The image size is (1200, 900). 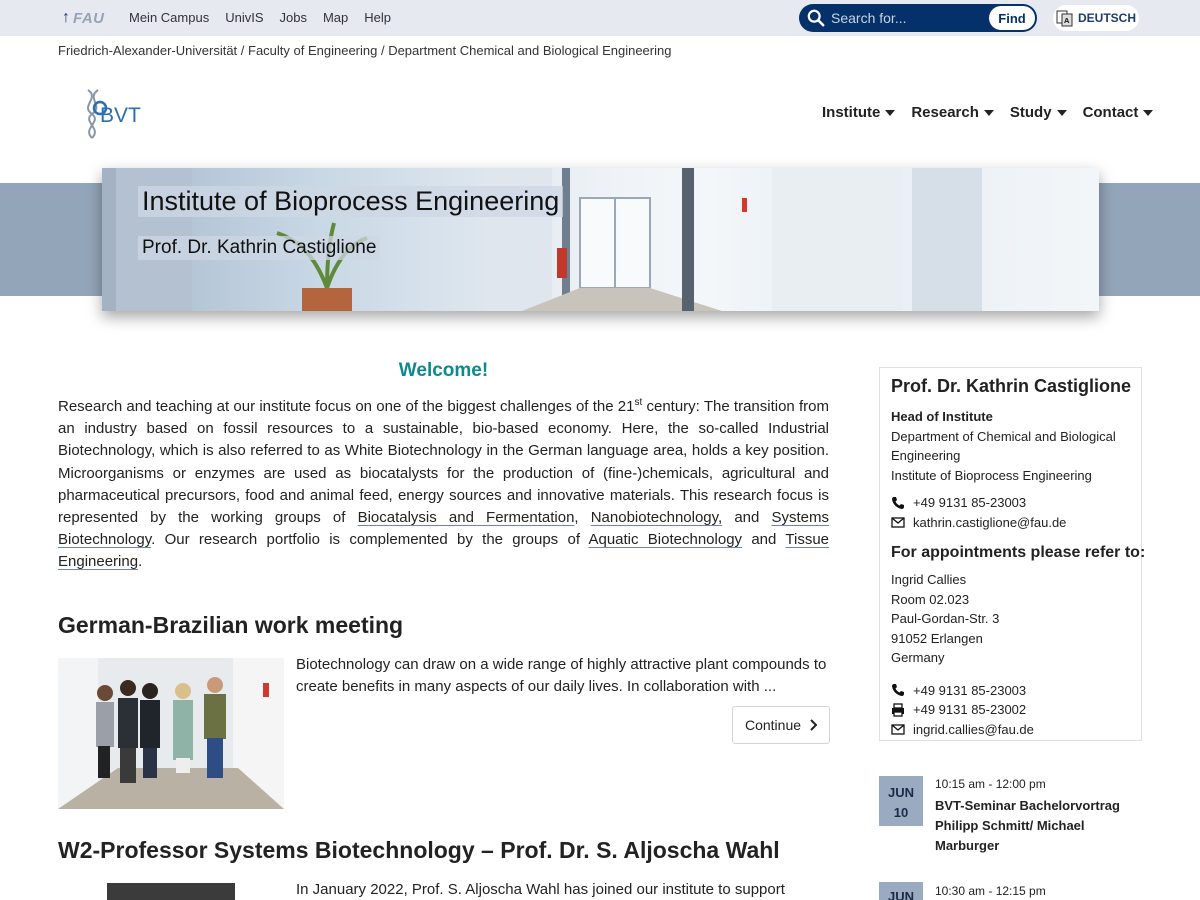 I want to click on language-label: DEUTSCH, so click(x=1107, y=18).